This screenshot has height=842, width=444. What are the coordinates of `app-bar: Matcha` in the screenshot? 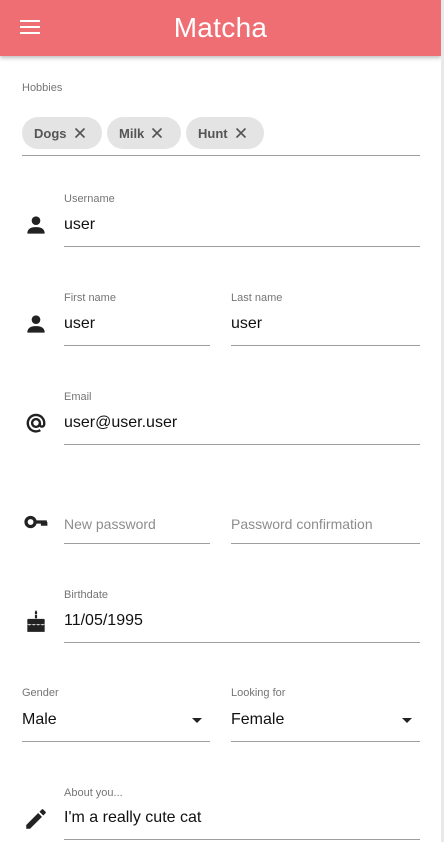 It's located at (220, 28).